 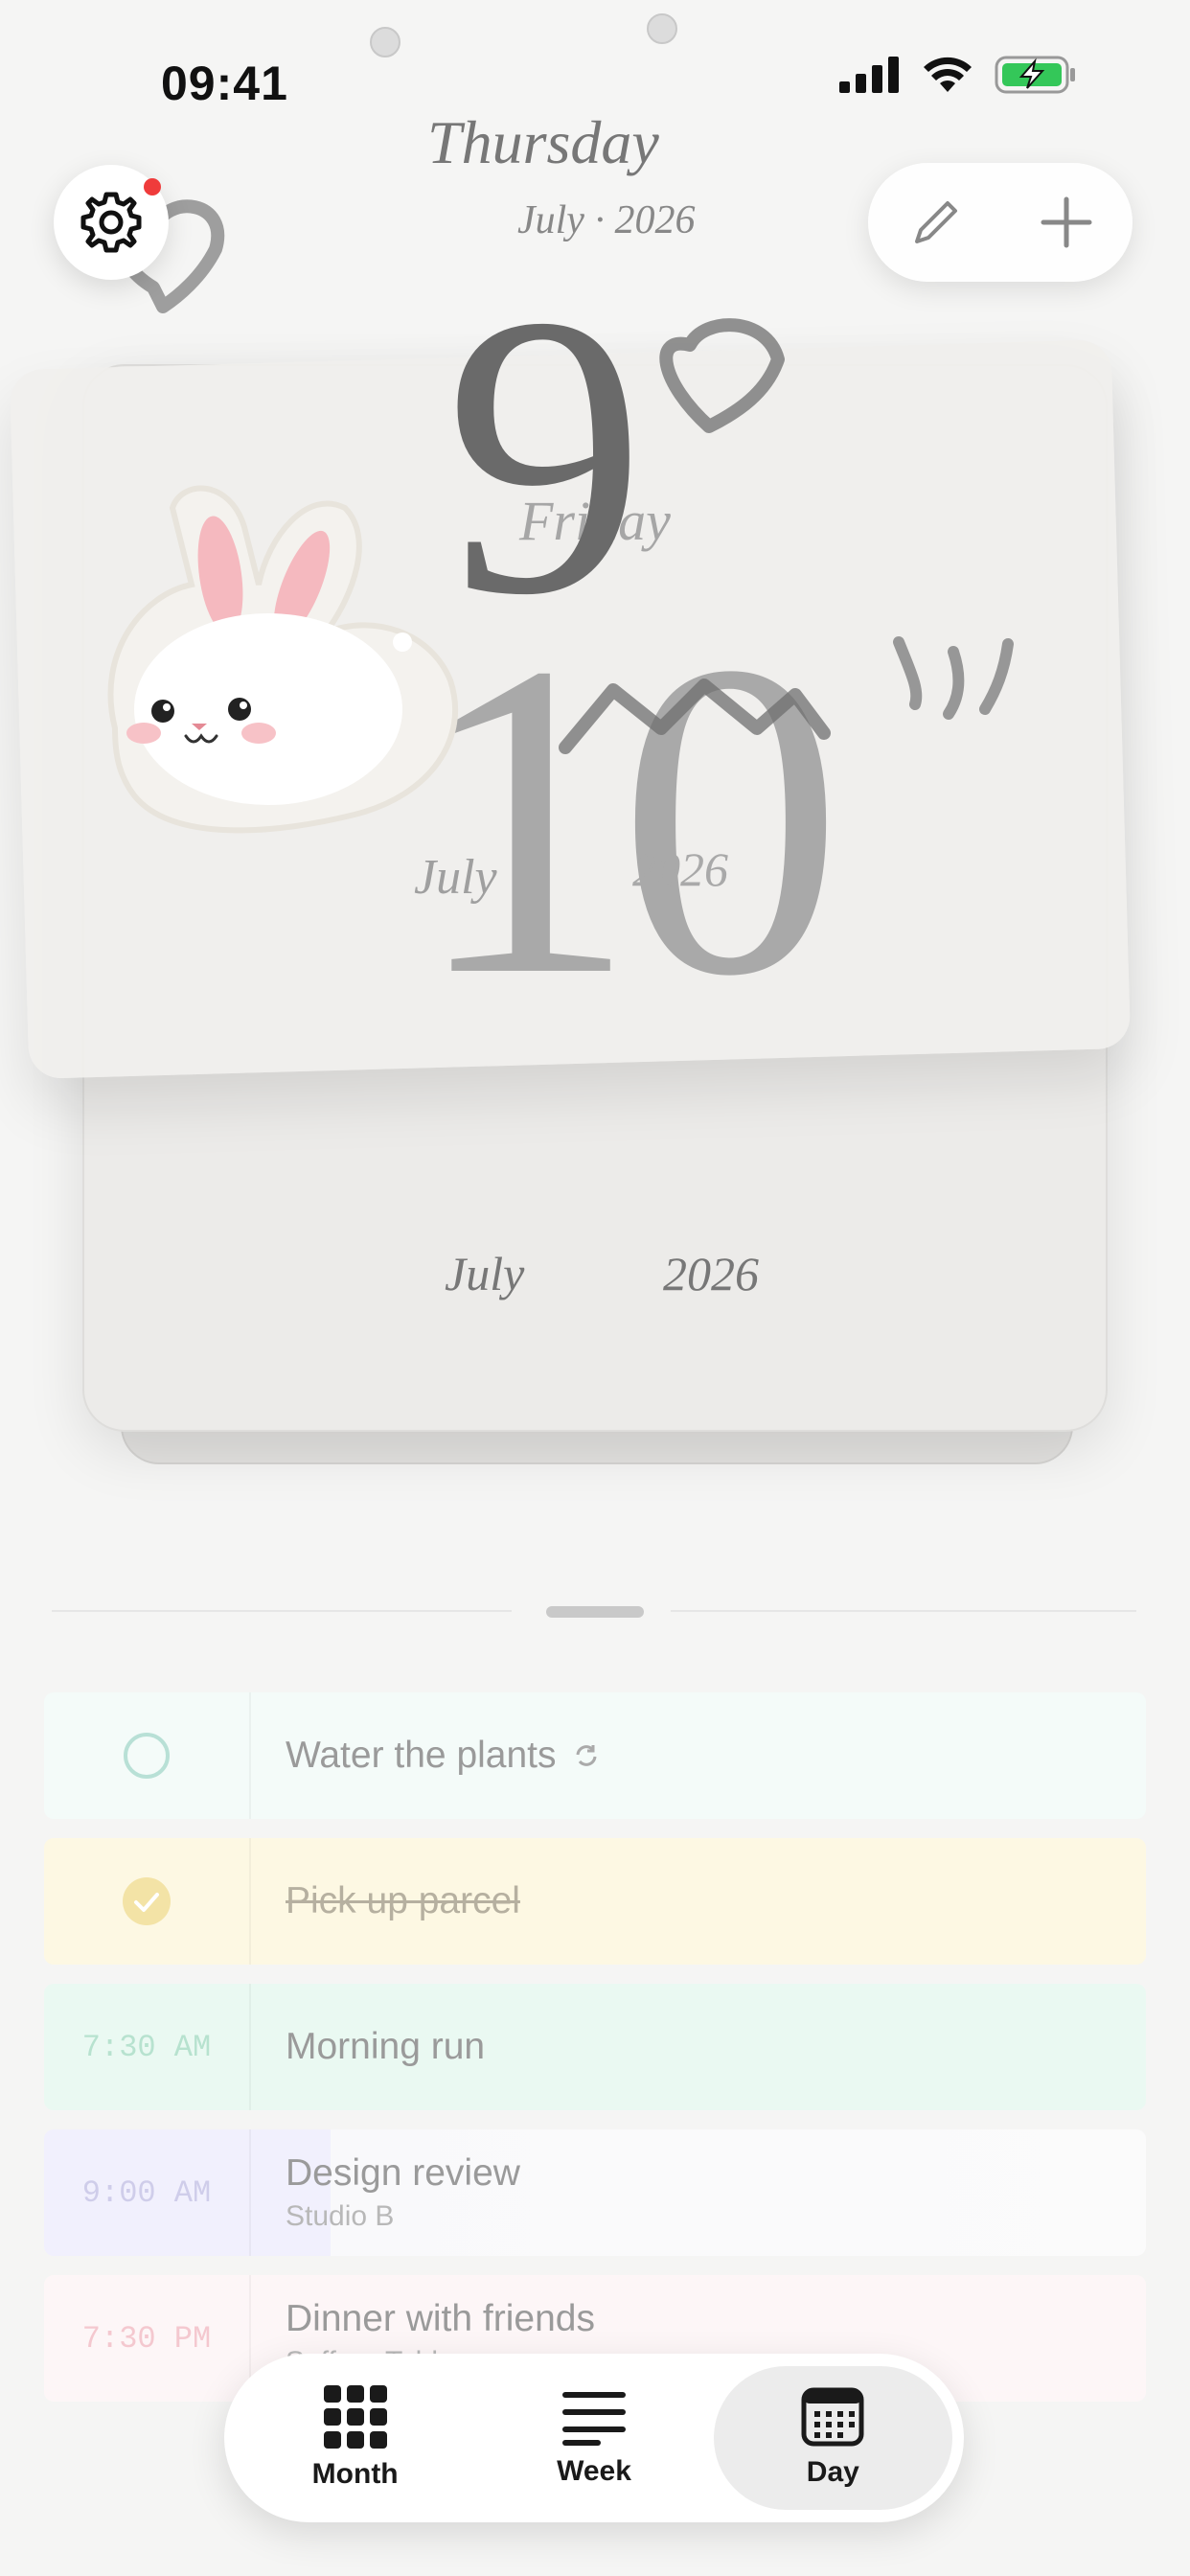 I want to click on status-icons, so click(x=958, y=75).